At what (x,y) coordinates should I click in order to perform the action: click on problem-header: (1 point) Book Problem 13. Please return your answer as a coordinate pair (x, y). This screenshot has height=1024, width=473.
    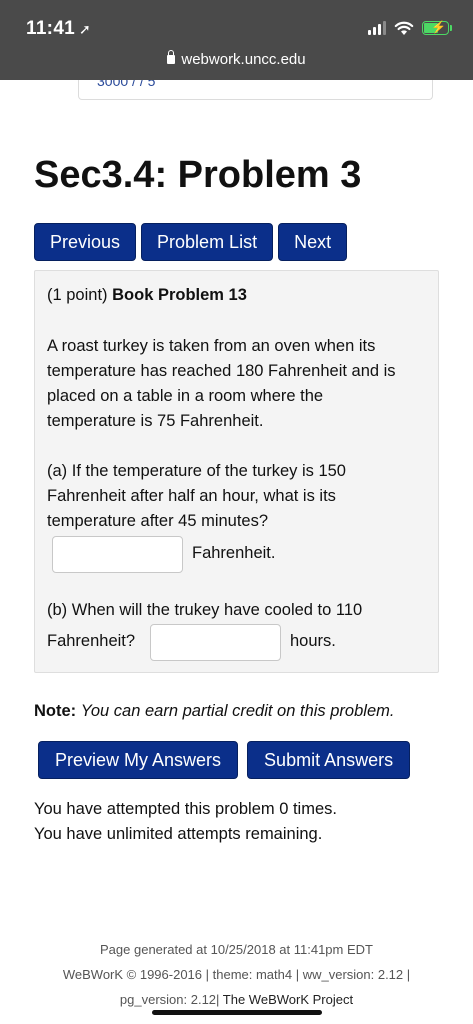
    Looking at the image, I should click on (147, 295).